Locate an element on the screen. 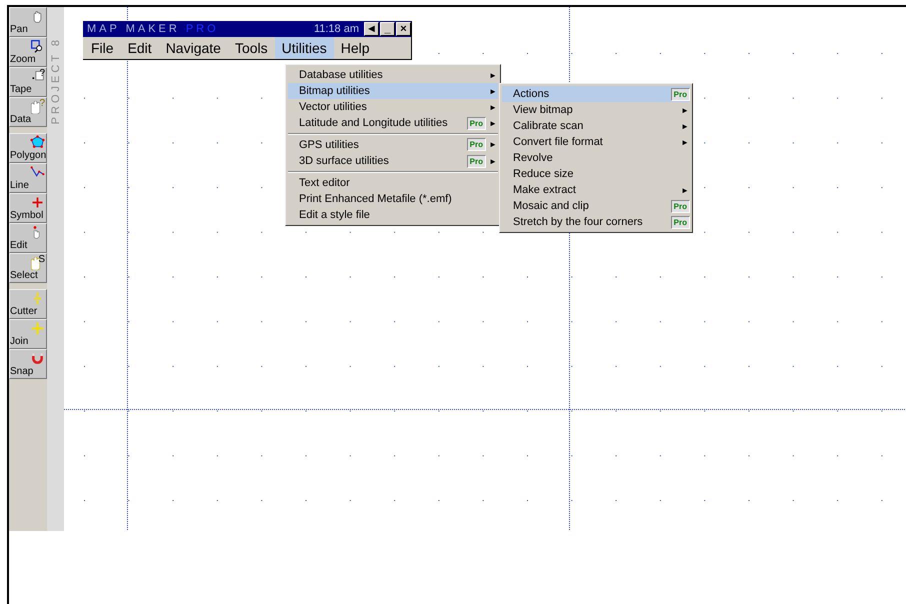 The height and width of the screenshot is (604, 906). option-label: Text editor is located at coordinates (324, 182).